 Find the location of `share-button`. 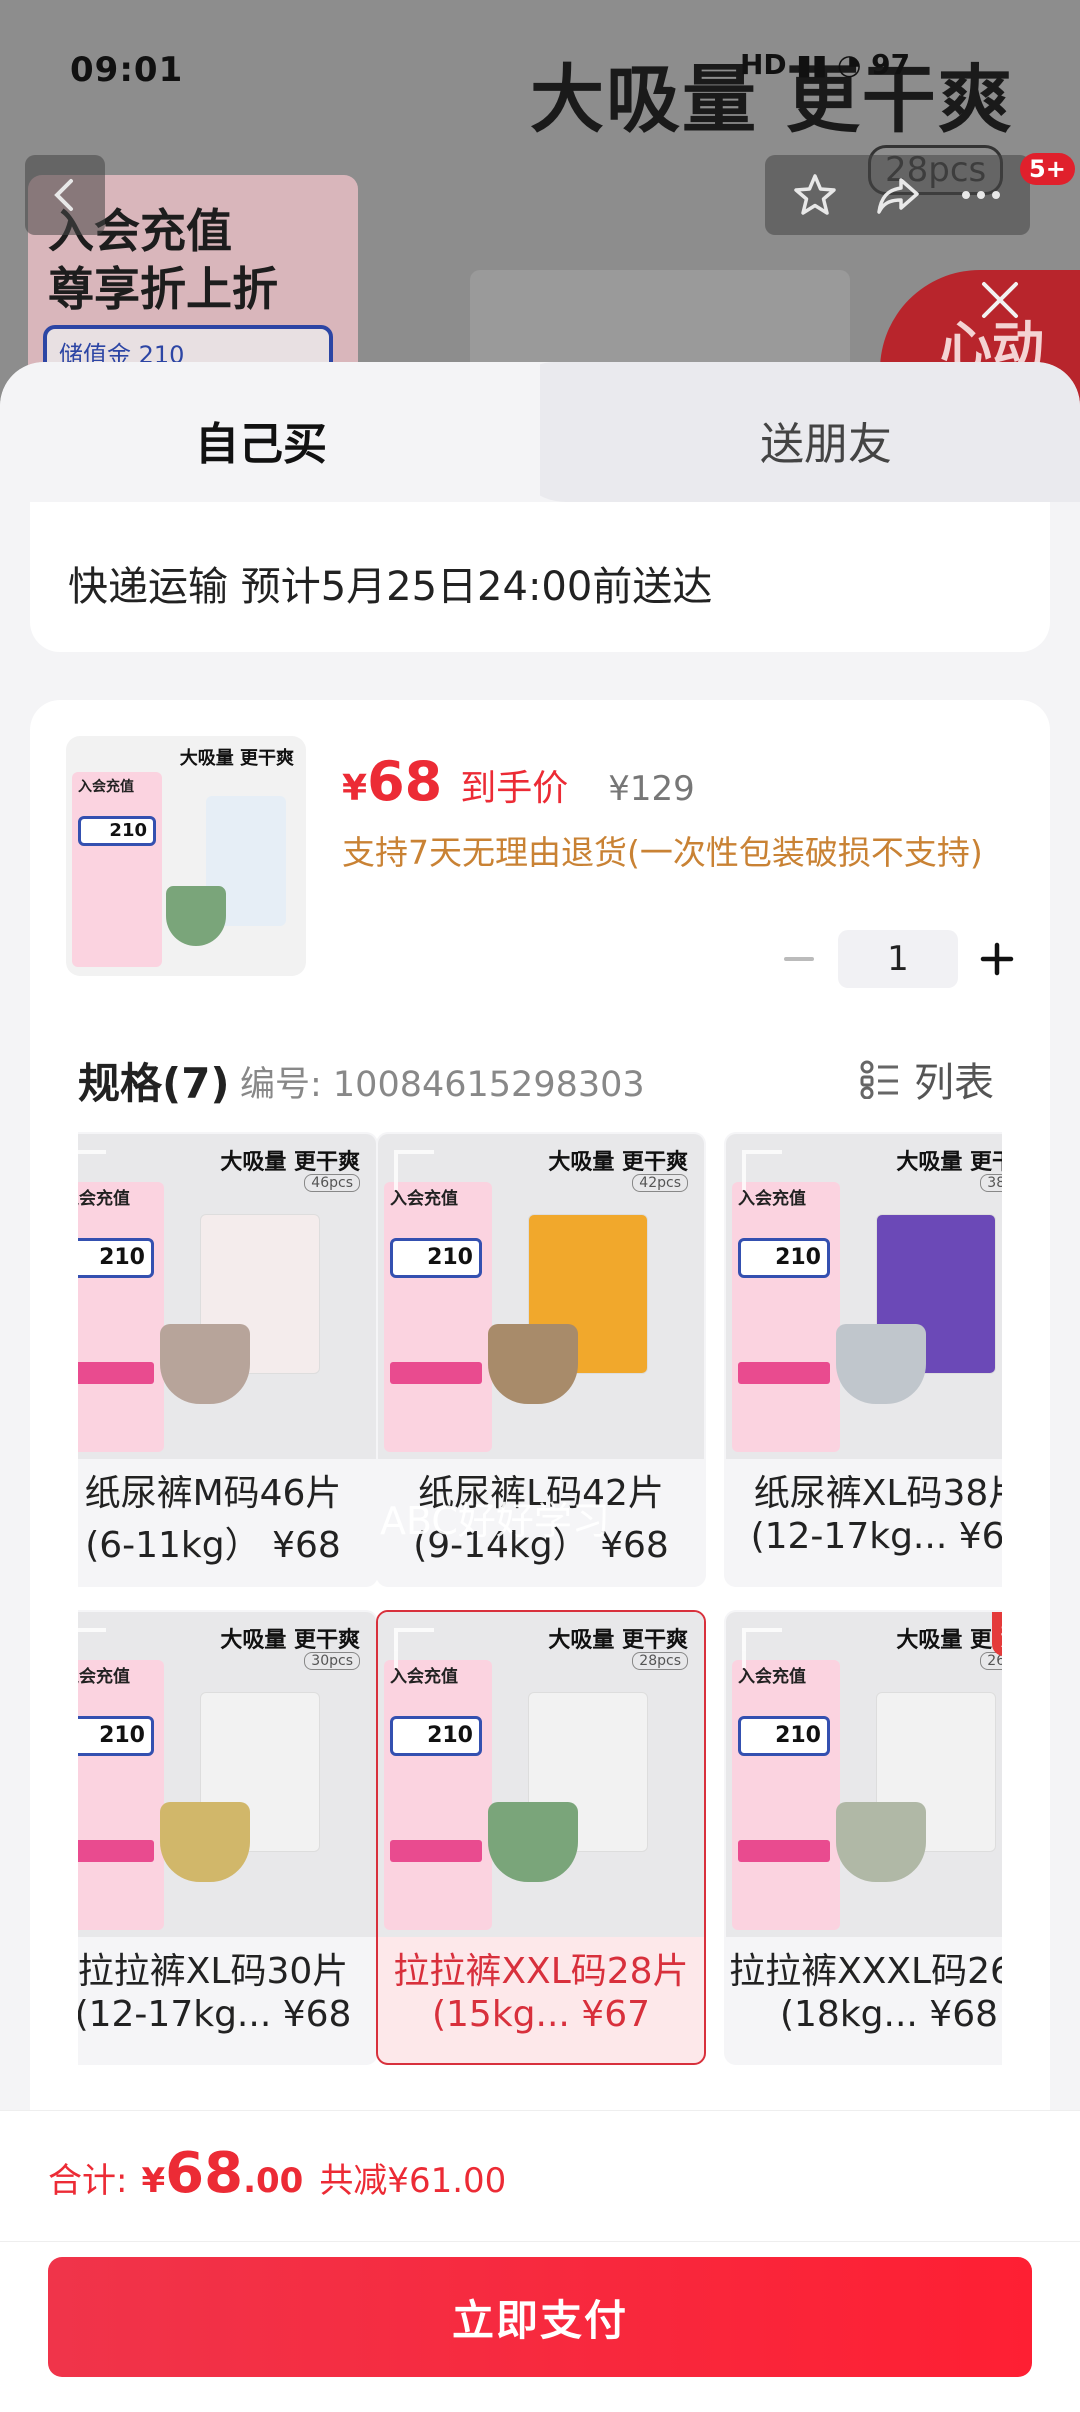

share-button is located at coordinates (898, 195).